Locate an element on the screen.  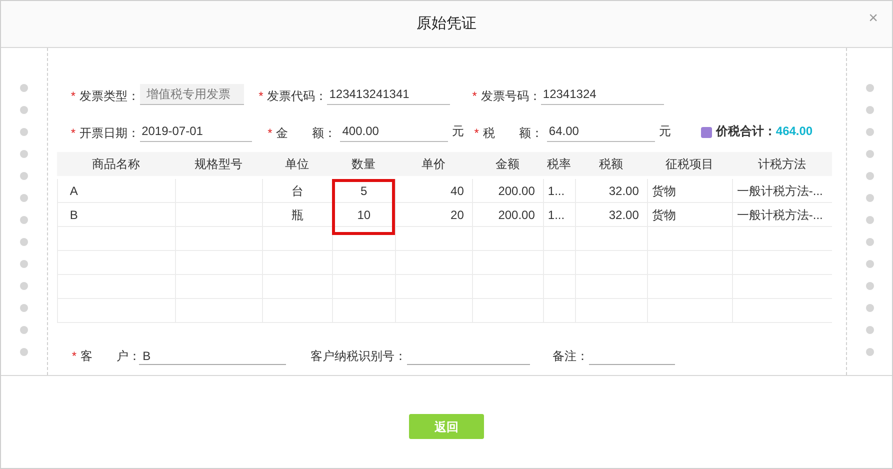
column-header: 计税方法 is located at coordinates (782, 164).